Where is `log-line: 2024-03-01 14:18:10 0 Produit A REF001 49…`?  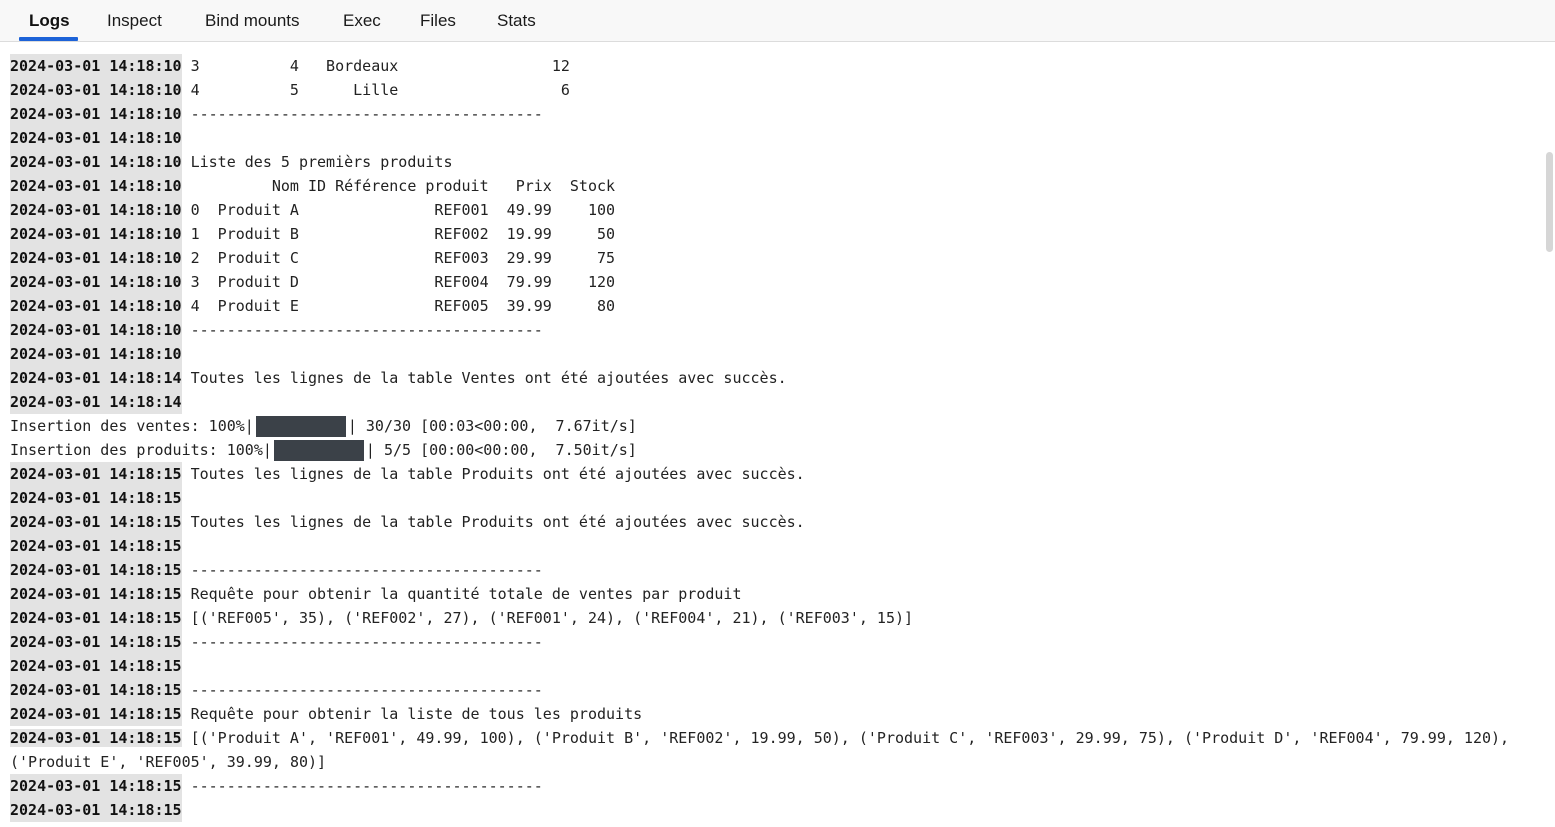 log-line: 2024-03-01 14:18:10 0 Produit A REF001 49… is located at coordinates (777, 210).